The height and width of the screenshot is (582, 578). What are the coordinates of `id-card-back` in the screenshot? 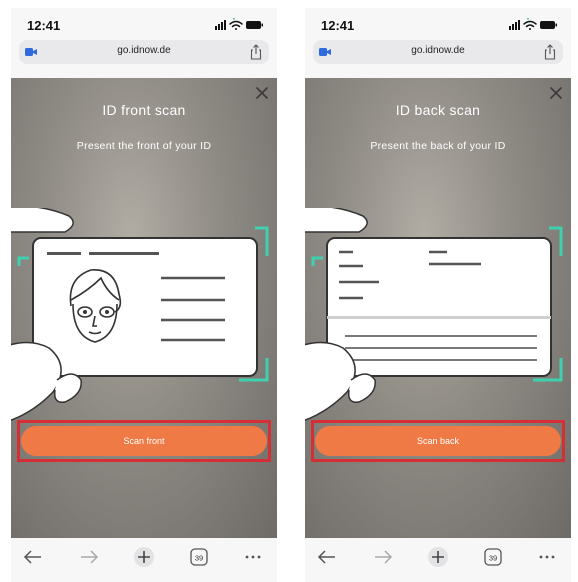 It's located at (439, 307).